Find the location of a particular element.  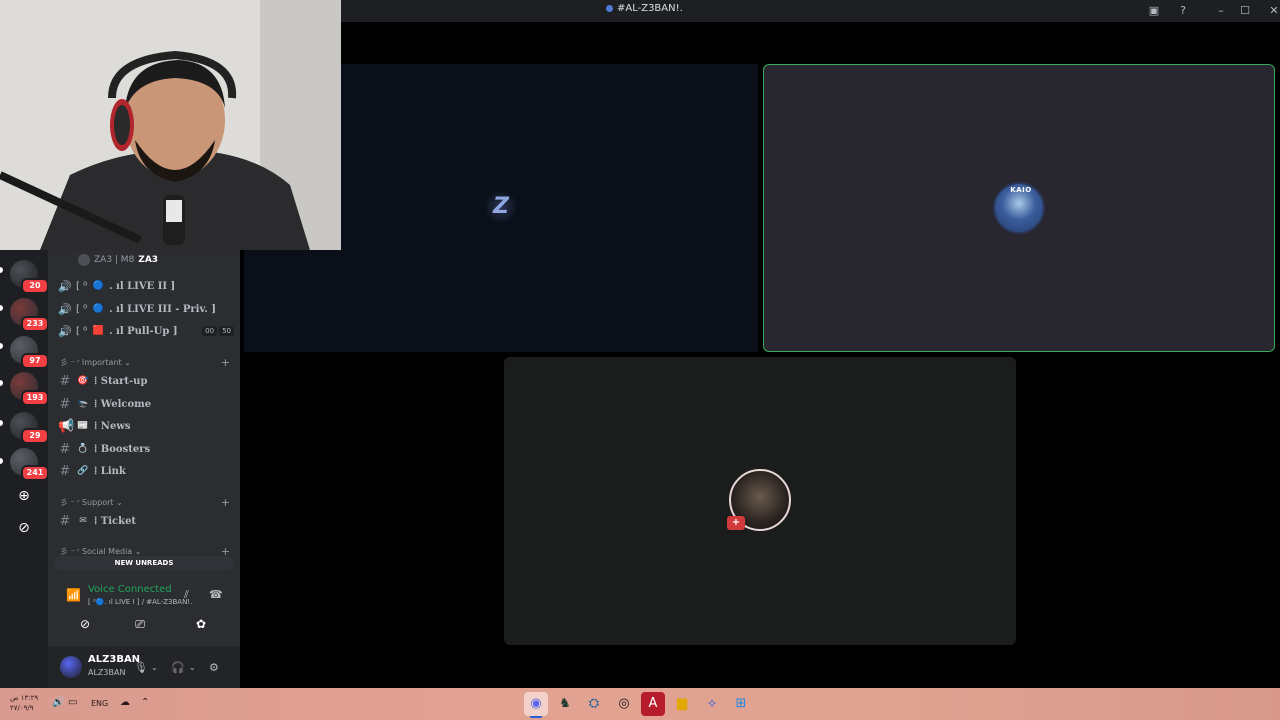

minimize-icon: – is located at coordinates (1221, 11).